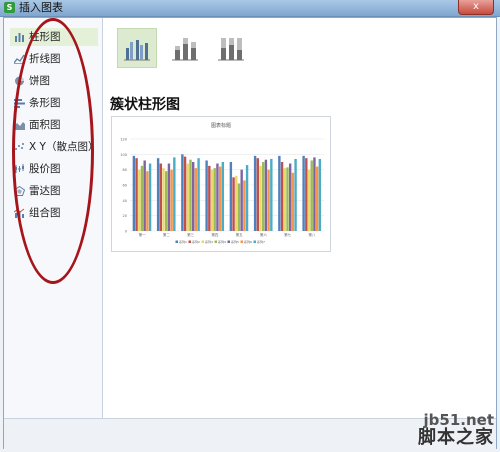 Image resolution: width=500 pixels, height=452 pixels. I want to click on subtype-percent-stacked-column, so click(231, 48).